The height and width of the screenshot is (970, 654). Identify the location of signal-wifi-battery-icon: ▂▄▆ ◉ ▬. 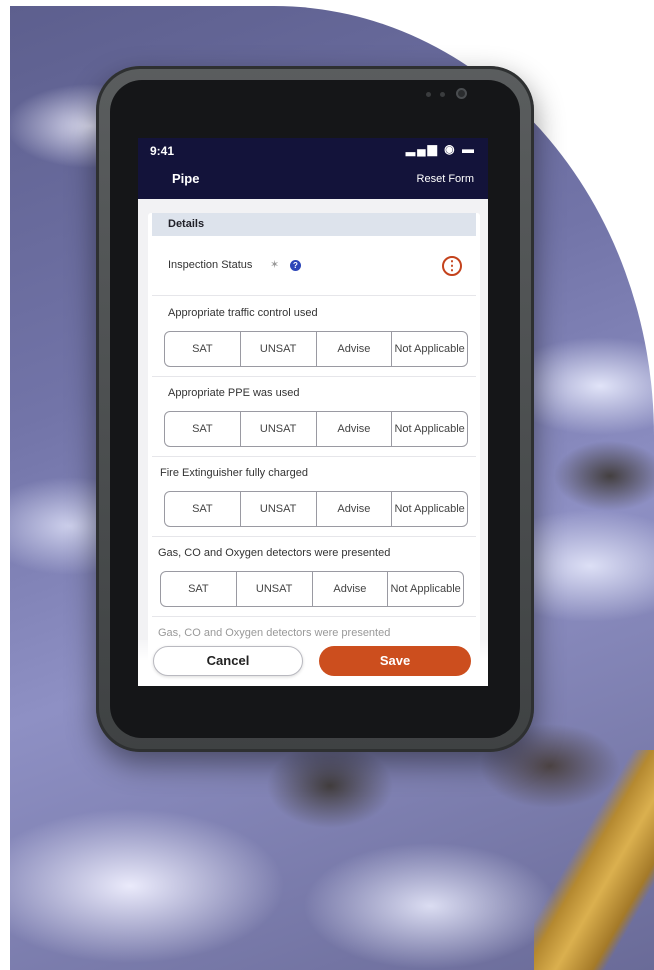
(440, 149).